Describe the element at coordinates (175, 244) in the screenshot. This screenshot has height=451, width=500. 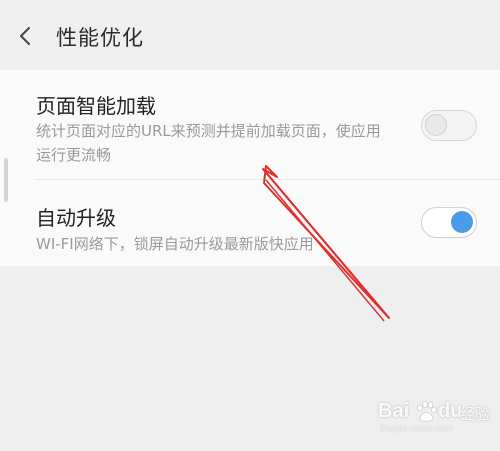
I see `setting-description: WI-FI网络下，锁屏自动升级最新版快应用` at that location.